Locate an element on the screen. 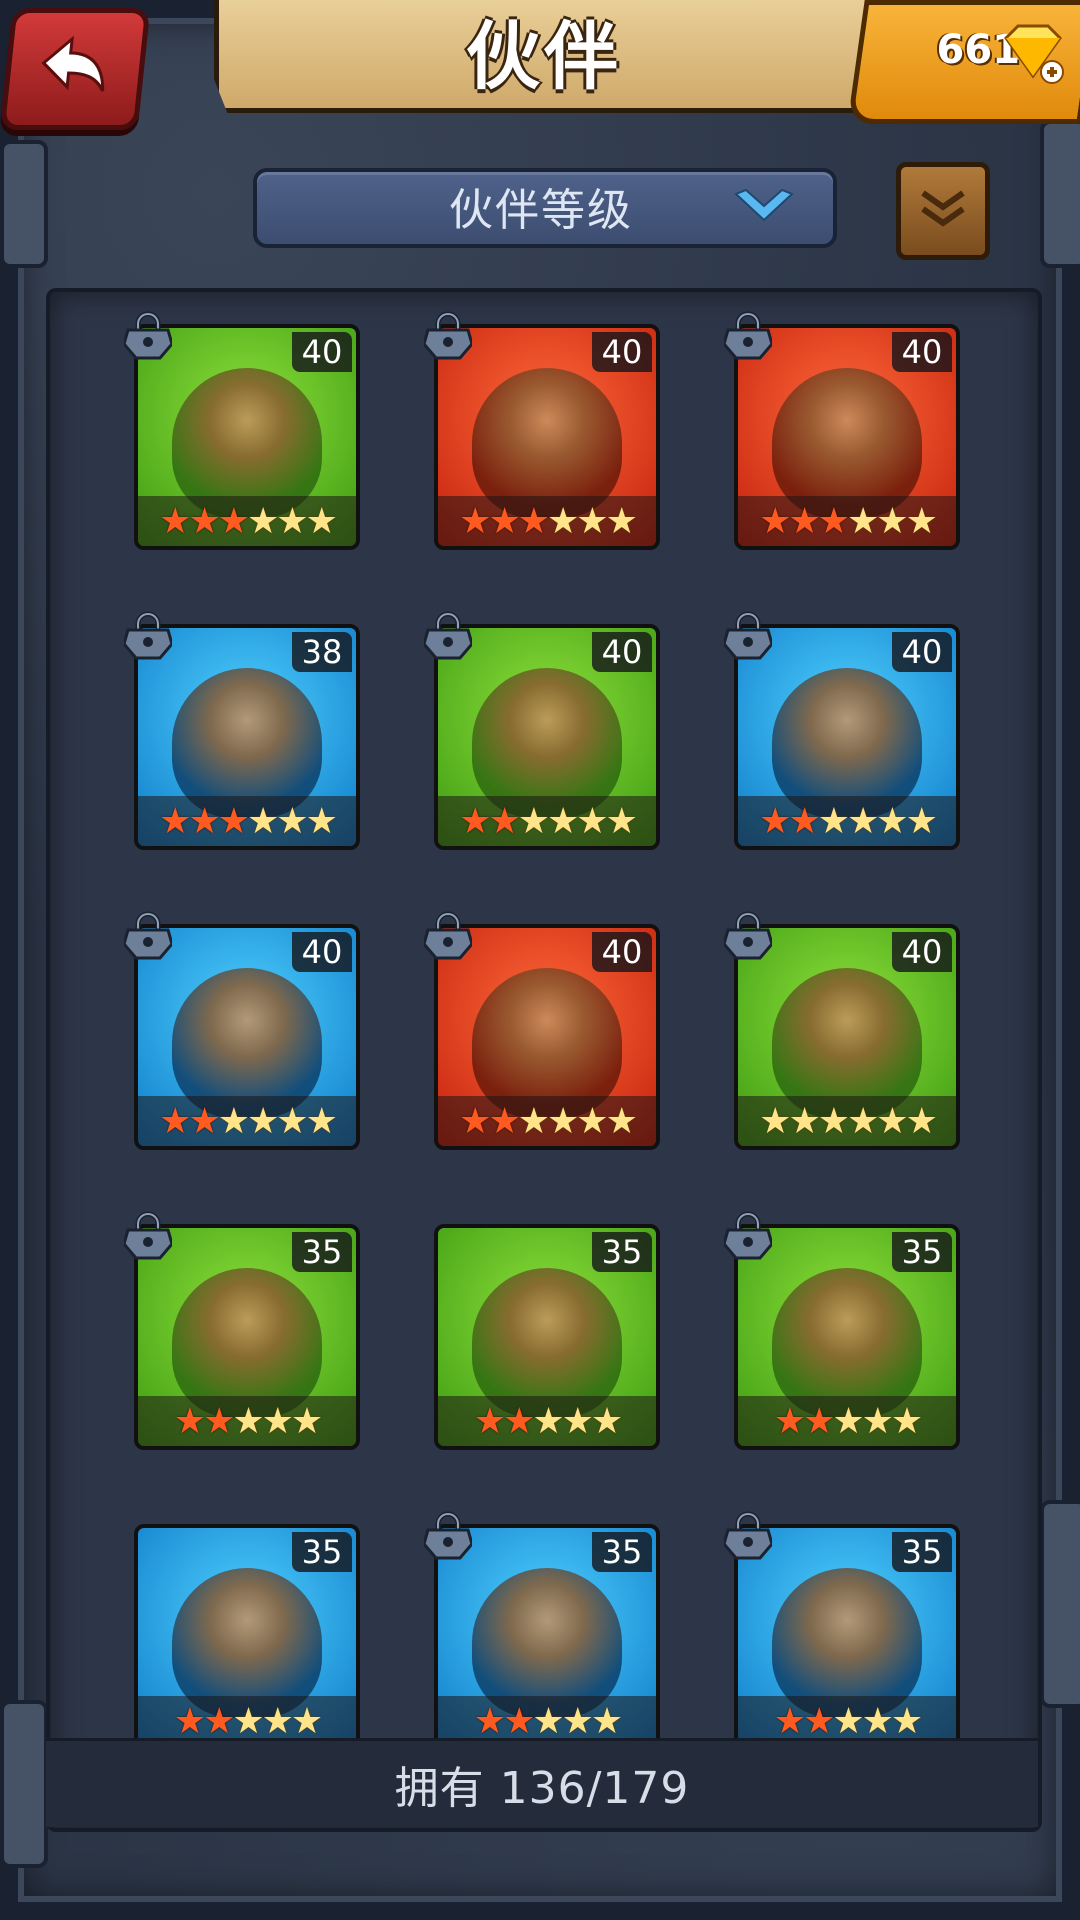  partner-portrait-frame: 35 ★ ★ ★ ★ ★ is located at coordinates (547, 1337).